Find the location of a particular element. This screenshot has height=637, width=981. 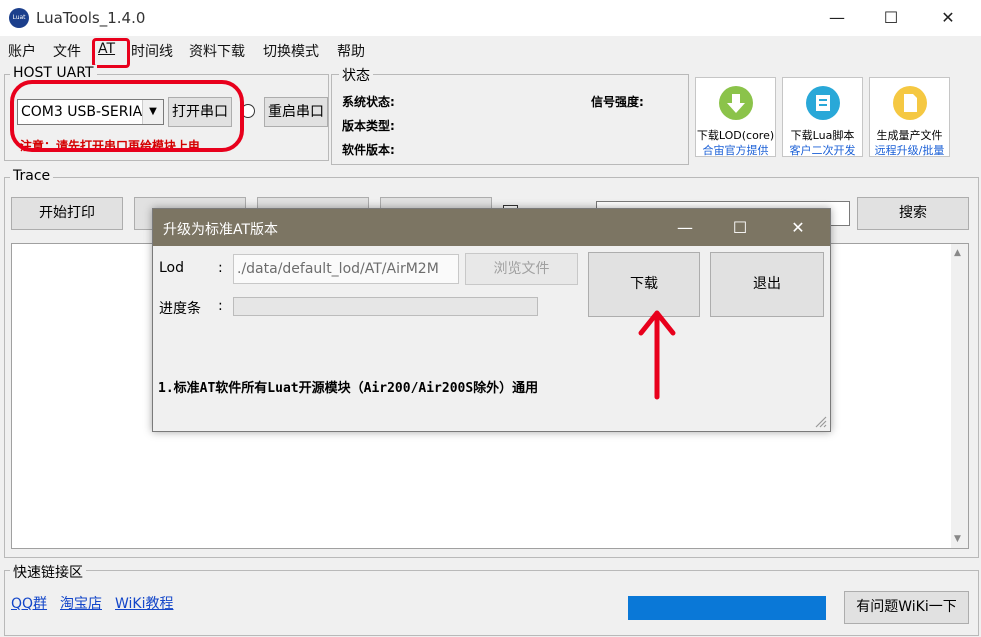

scroll-down-icon: ▼ is located at coordinates (957, 539).